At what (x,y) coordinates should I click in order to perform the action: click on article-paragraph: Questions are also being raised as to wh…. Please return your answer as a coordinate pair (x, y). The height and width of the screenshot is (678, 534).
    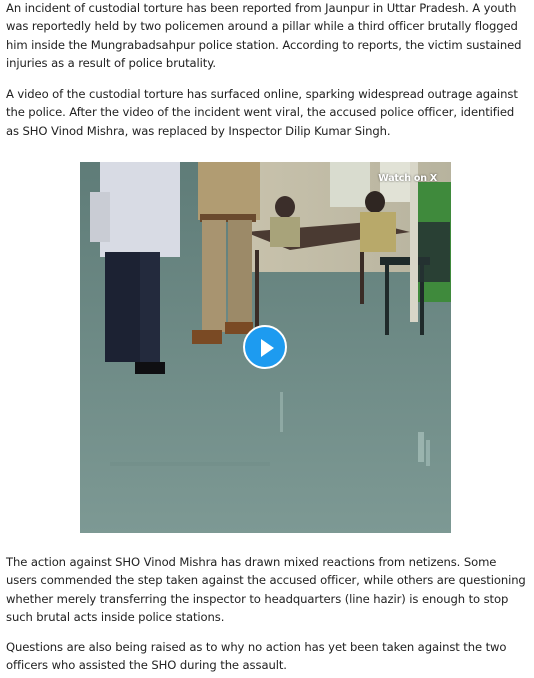
    Looking at the image, I should click on (256, 656).